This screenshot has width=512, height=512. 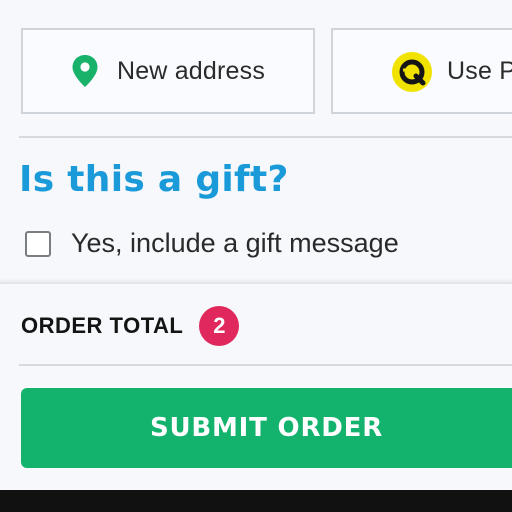 What do you see at coordinates (265, 365) in the screenshot?
I see `order-divider` at bounding box center [265, 365].